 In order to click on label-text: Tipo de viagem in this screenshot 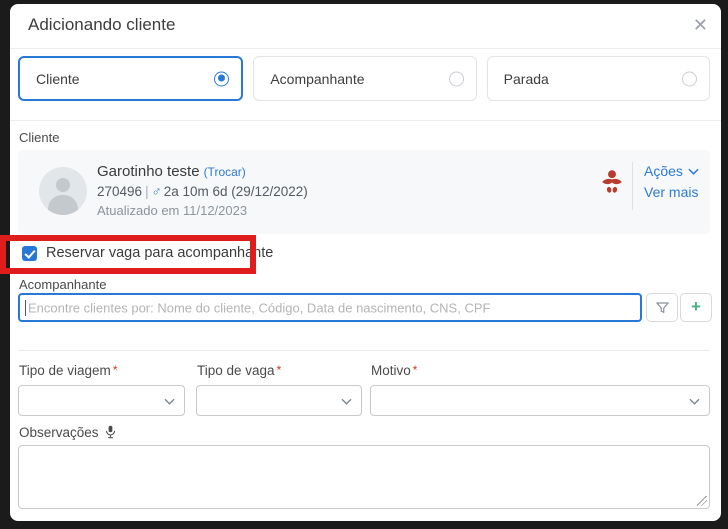, I will do `click(65, 370)`.